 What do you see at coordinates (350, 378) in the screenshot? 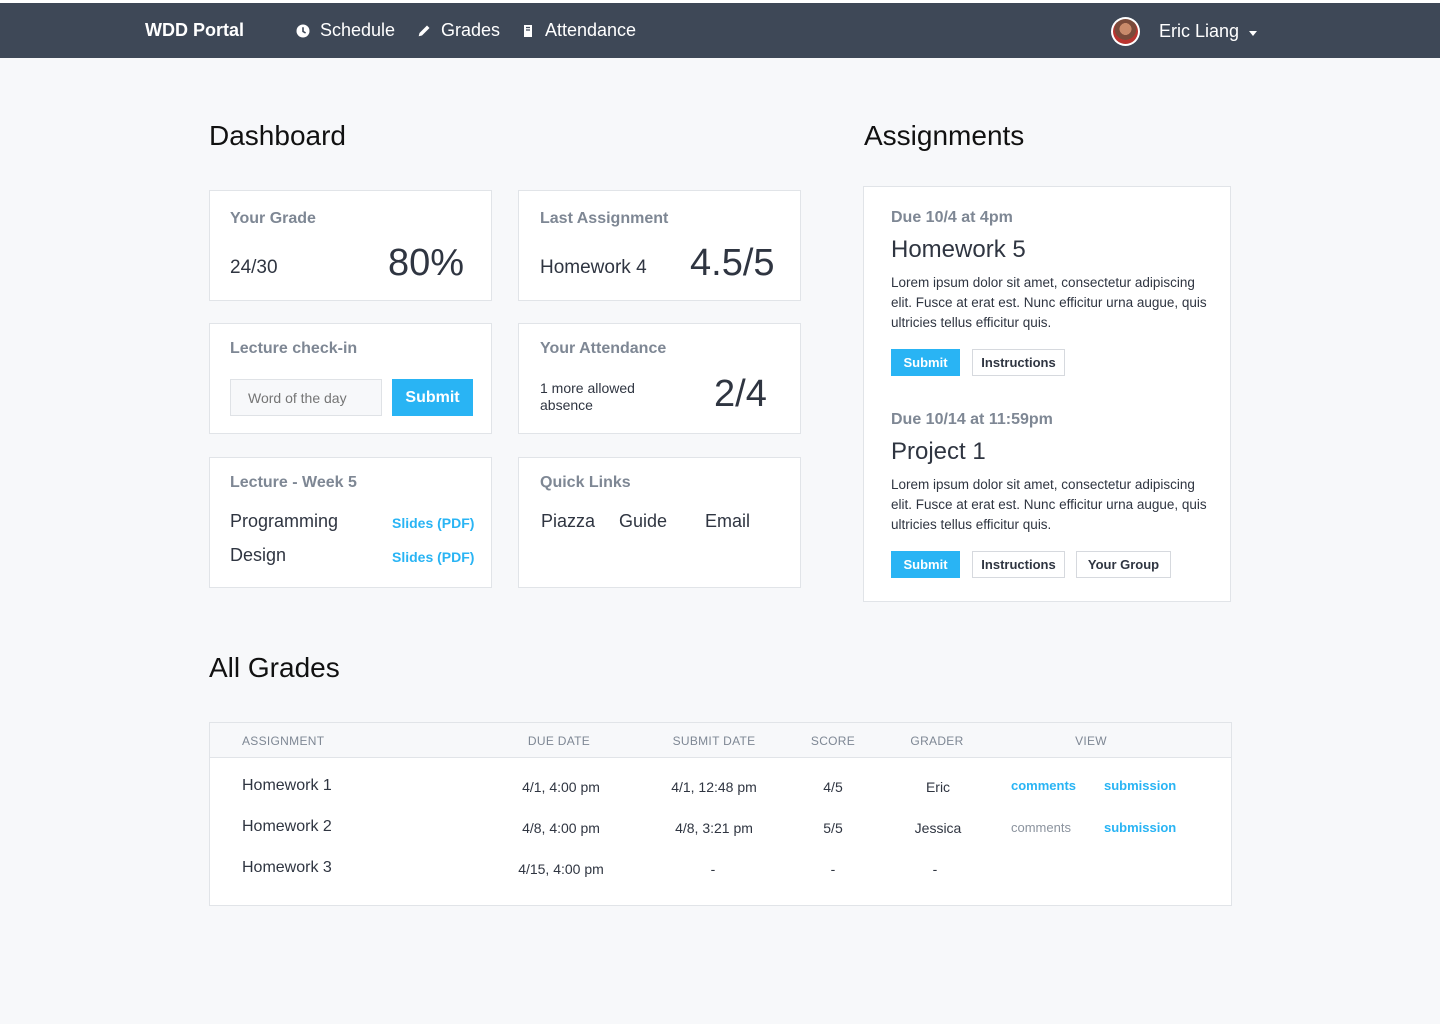
I see `lecture-checkin-card: Lecture check-in Submit` at bounding box center [350, 378].